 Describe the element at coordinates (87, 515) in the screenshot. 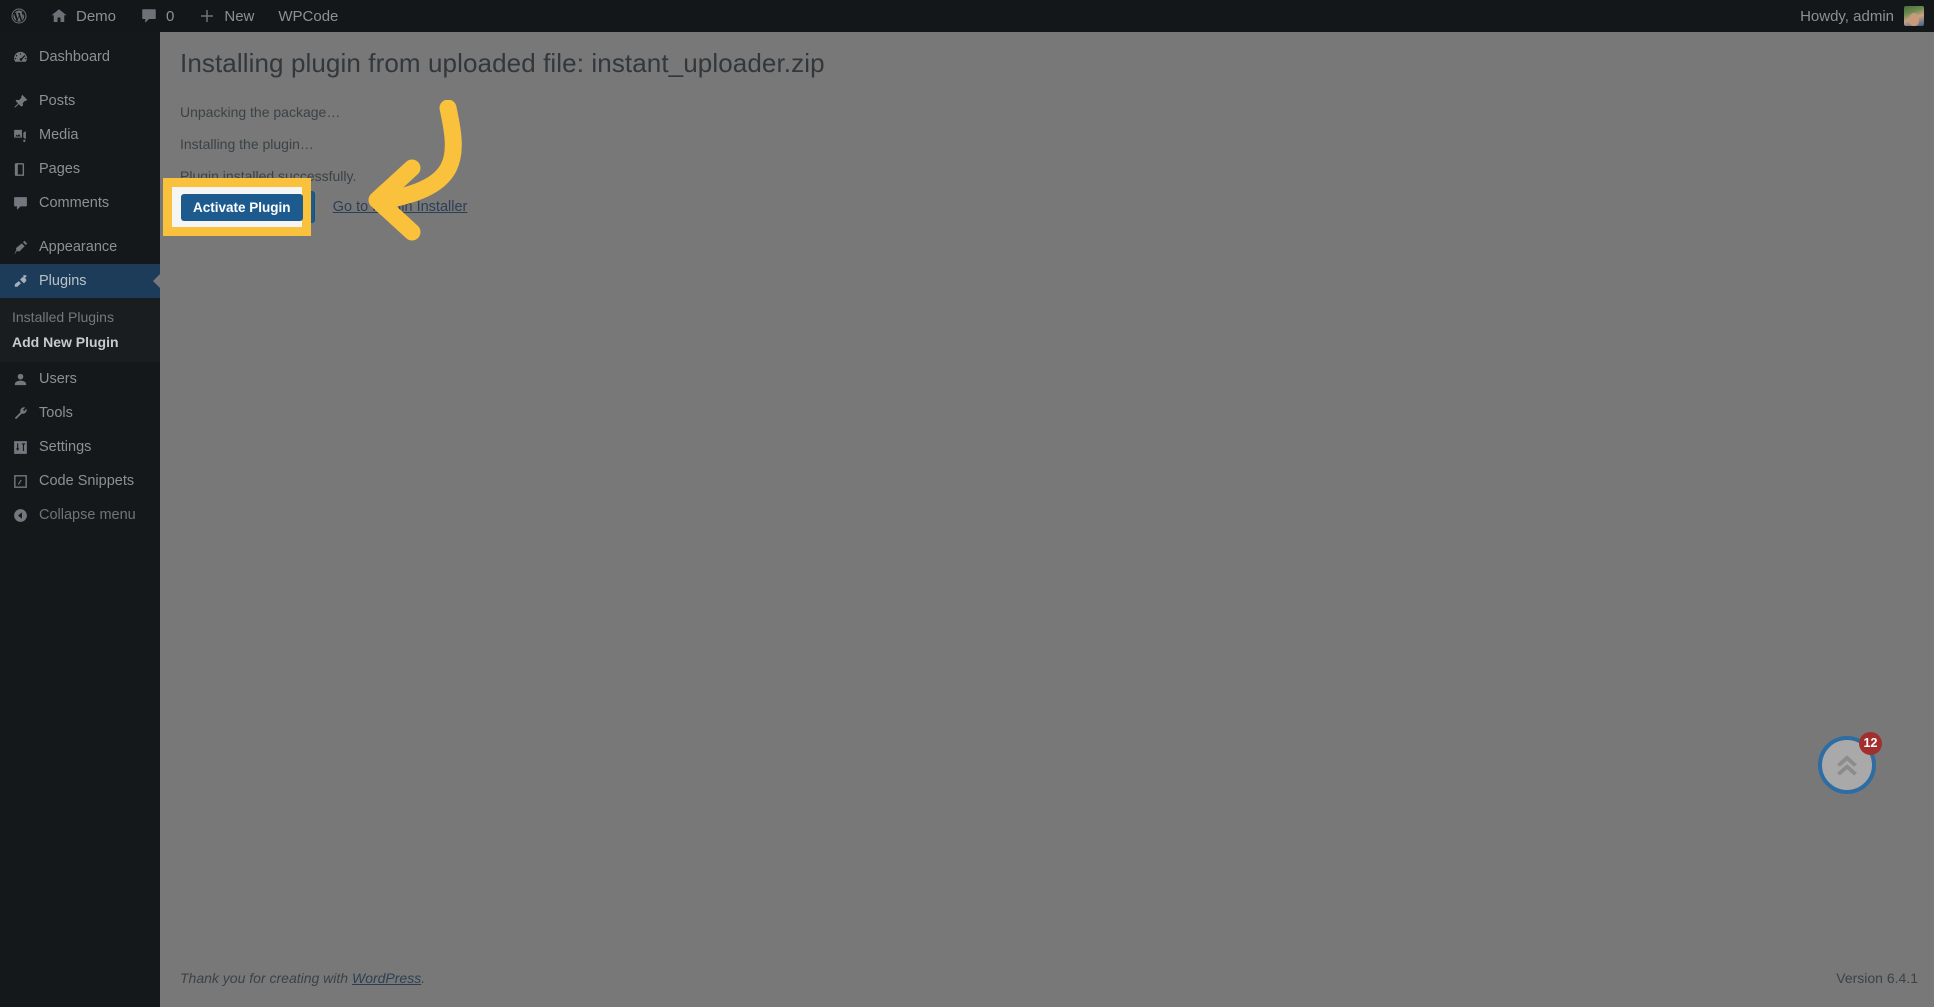

I see `sidebar-item-label: Collapse menu` at that location.